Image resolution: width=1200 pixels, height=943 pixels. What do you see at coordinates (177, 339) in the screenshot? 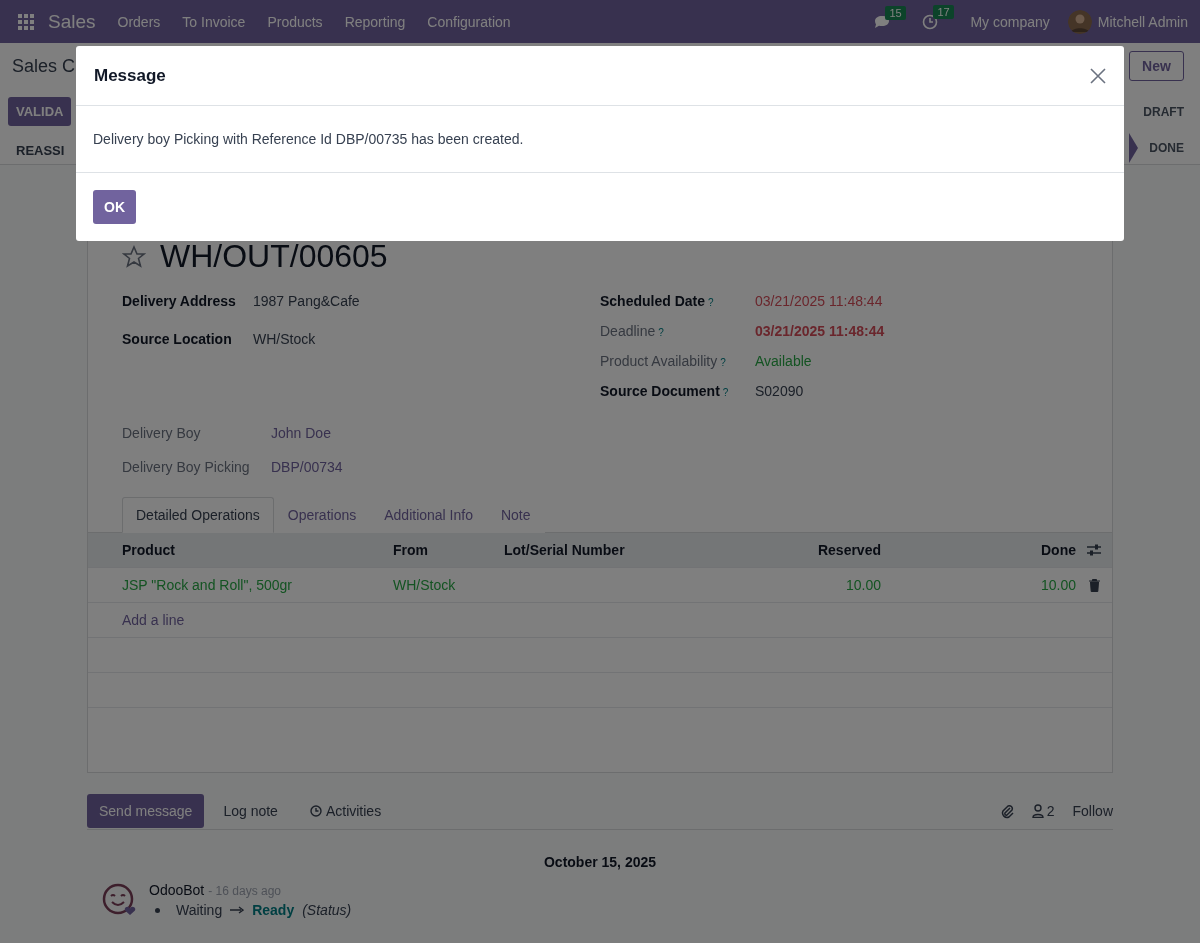
I see `field-label: Source Location` at bounding box center [177, 339].